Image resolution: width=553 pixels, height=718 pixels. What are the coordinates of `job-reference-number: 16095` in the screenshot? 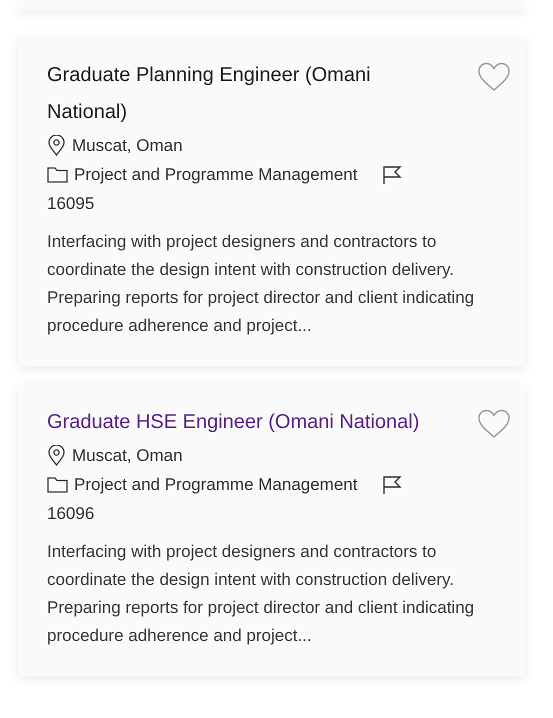 It's located at (71, 204).